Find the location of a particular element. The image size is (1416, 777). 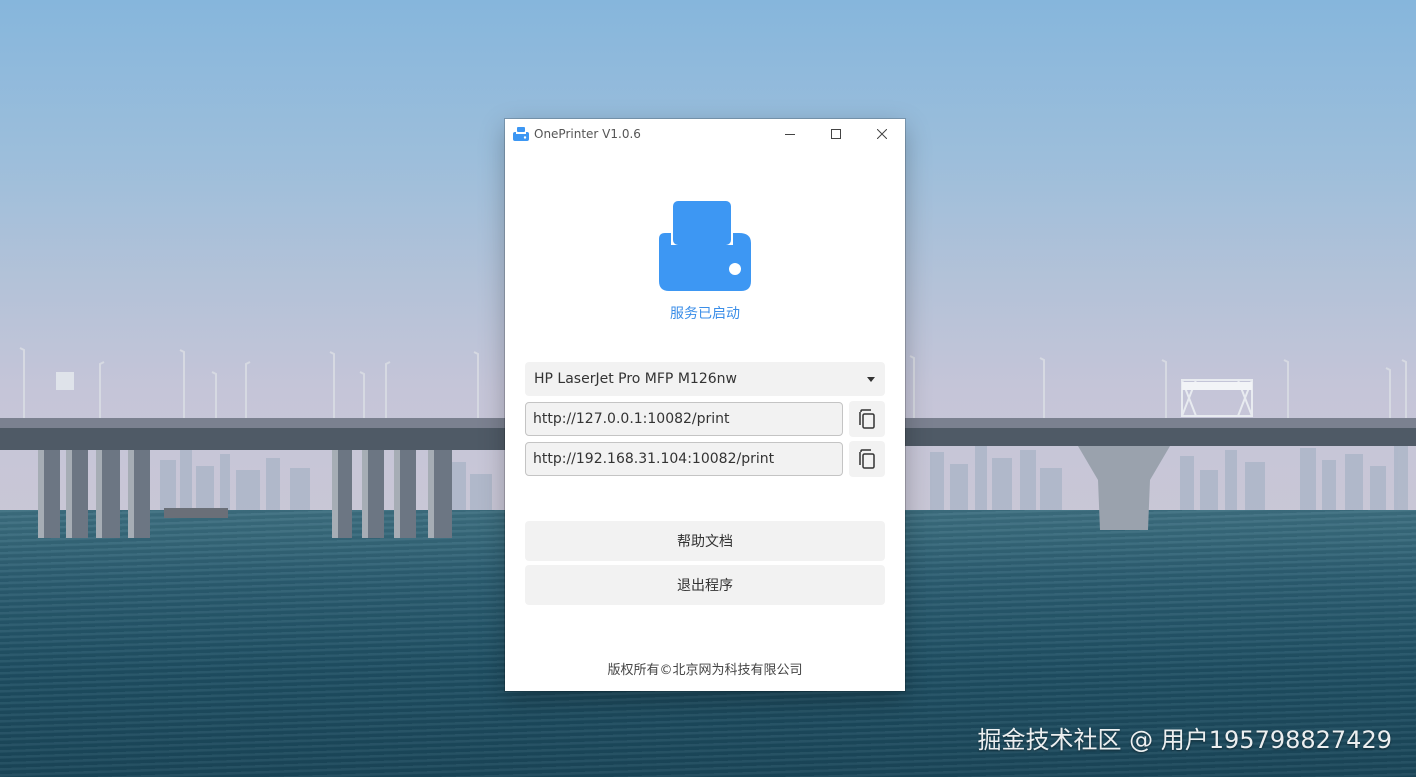

copyright-text: 版权所有©北京网为科技有限公司 is located at coordinates (705, 670).